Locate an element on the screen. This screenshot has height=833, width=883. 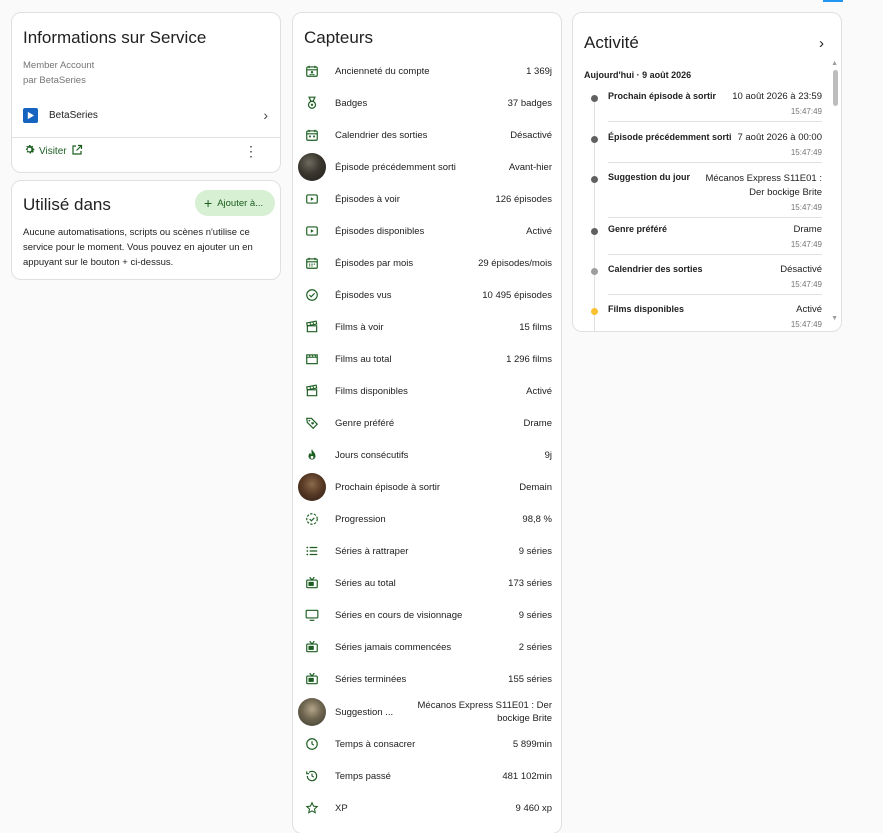
sensor-row: Progression 98,8 % is located at coordinates (427, 519).